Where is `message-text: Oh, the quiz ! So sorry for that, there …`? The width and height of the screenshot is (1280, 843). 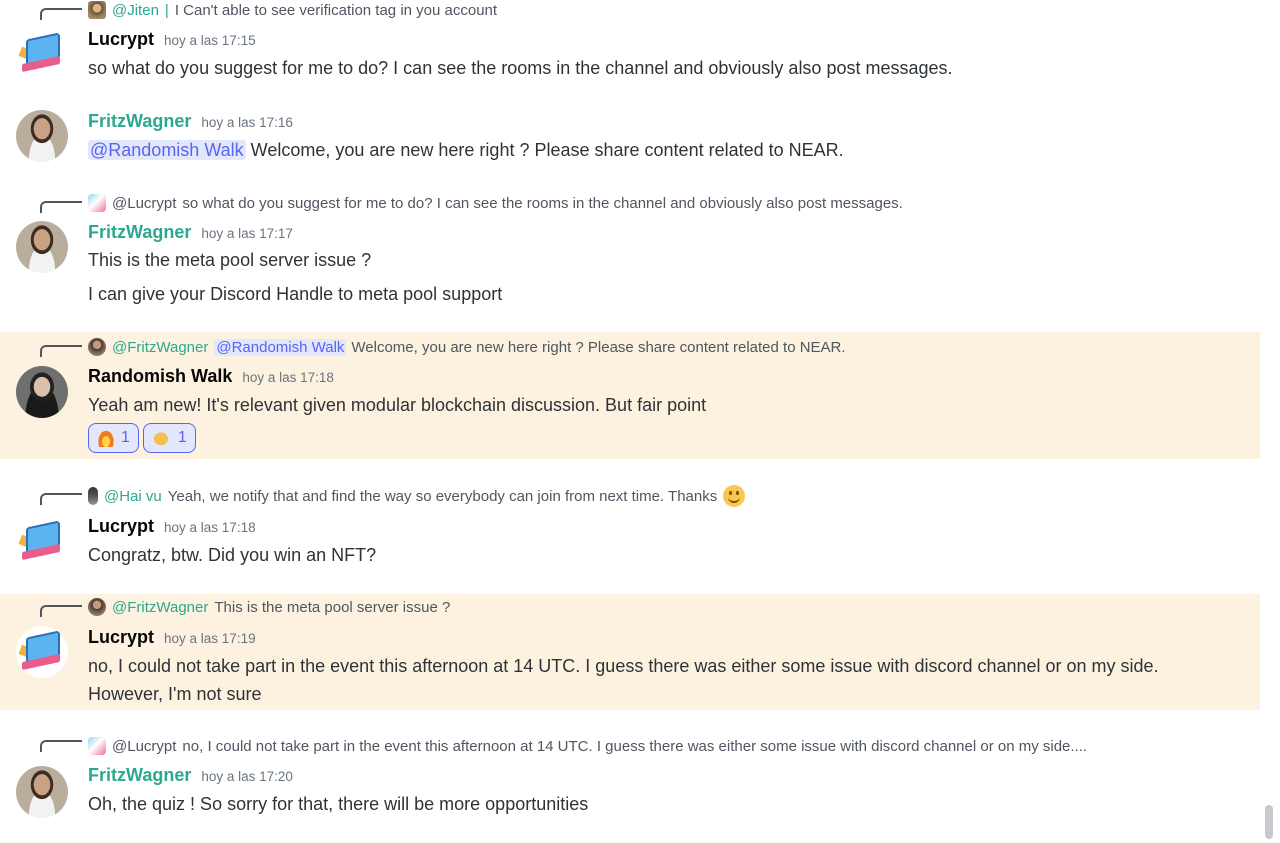 message-text: Oh, the quiz ! So sorry for that, there … is located at coordinates (338, 804).